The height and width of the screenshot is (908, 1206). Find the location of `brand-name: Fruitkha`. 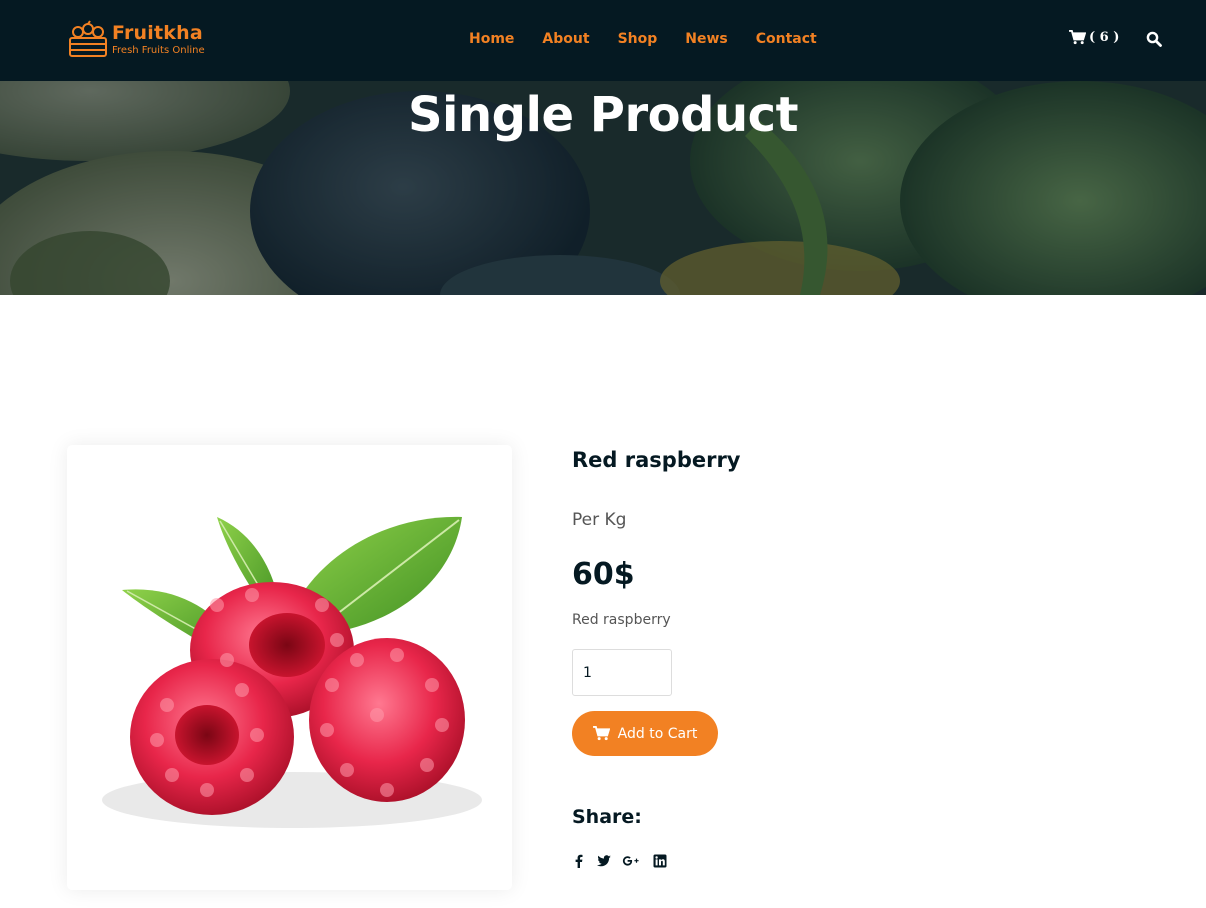

brand-name: Fruitkha is located at coordinates (157, 33).